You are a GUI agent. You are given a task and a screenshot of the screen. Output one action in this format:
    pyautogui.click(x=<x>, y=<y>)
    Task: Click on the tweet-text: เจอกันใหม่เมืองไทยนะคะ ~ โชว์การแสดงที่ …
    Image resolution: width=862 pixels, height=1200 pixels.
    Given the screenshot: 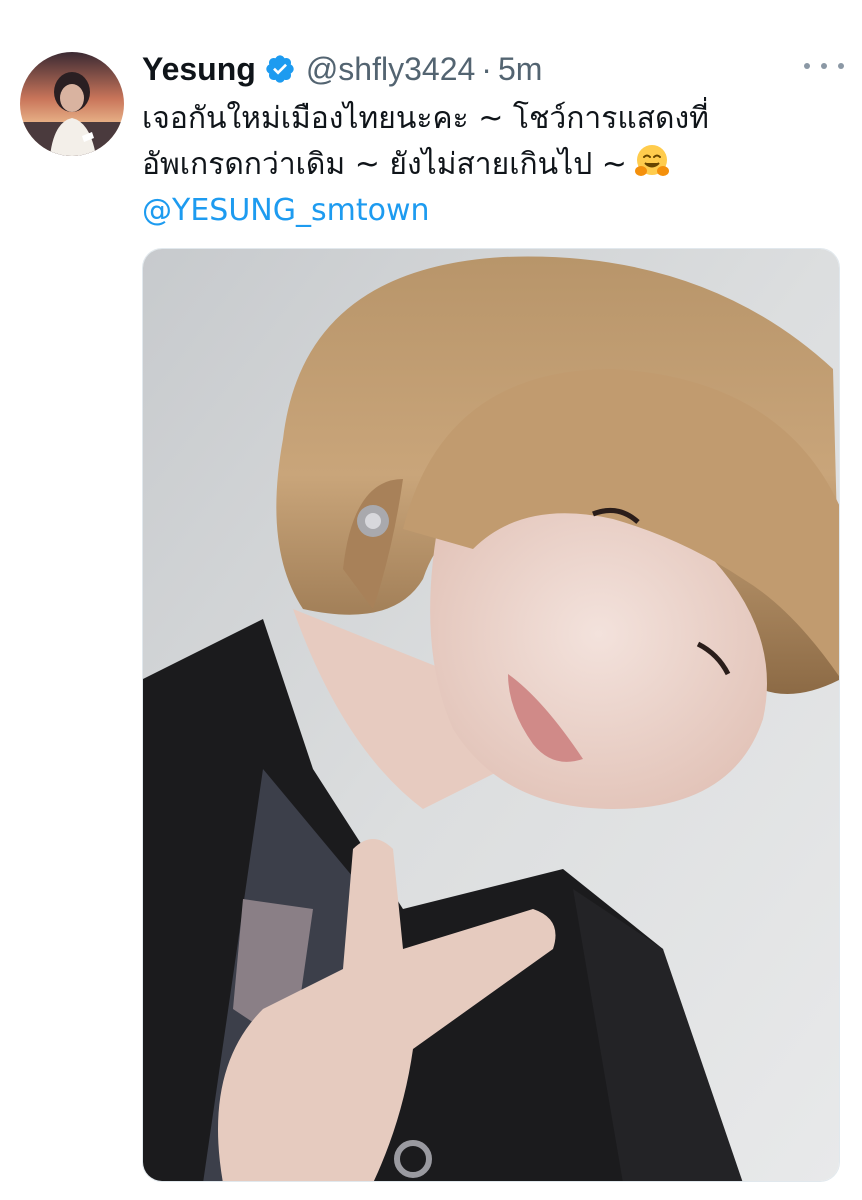 What is the action you would take?
    pyautogui.click(x=487, y=165)
    